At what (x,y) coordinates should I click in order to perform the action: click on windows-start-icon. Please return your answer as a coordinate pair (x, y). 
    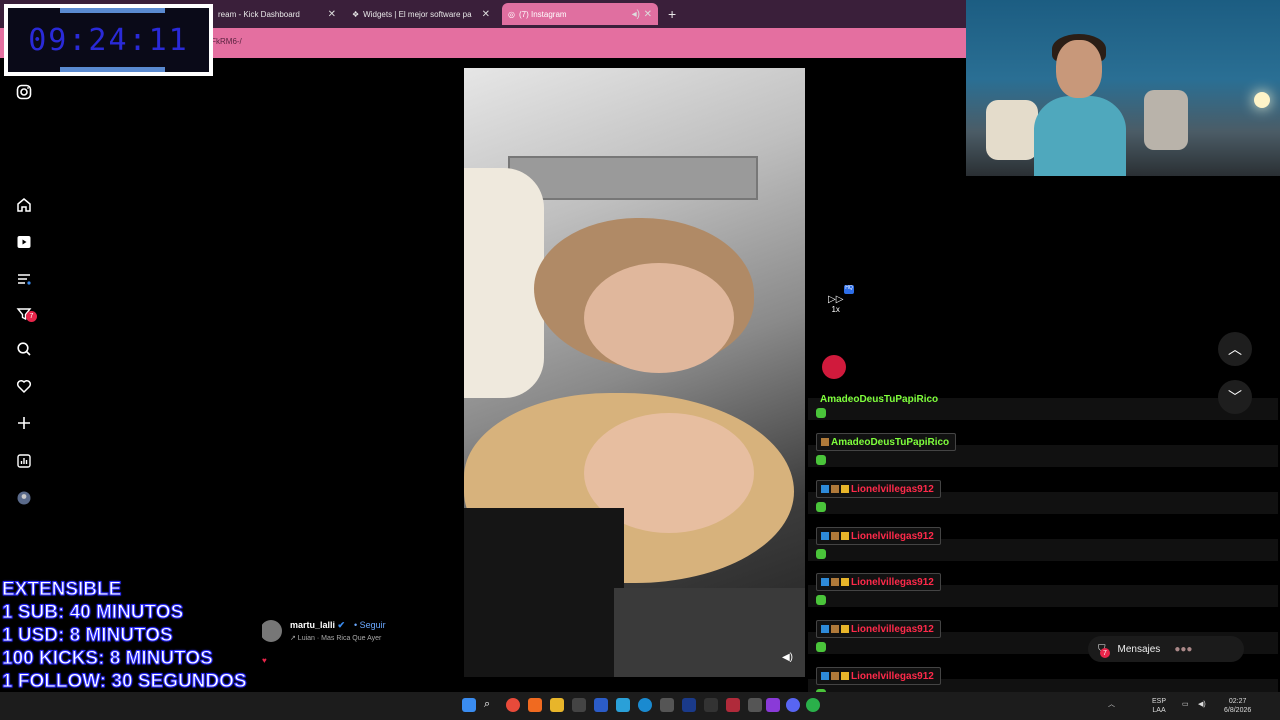
    Looking at the image, I should click on (469, 705).